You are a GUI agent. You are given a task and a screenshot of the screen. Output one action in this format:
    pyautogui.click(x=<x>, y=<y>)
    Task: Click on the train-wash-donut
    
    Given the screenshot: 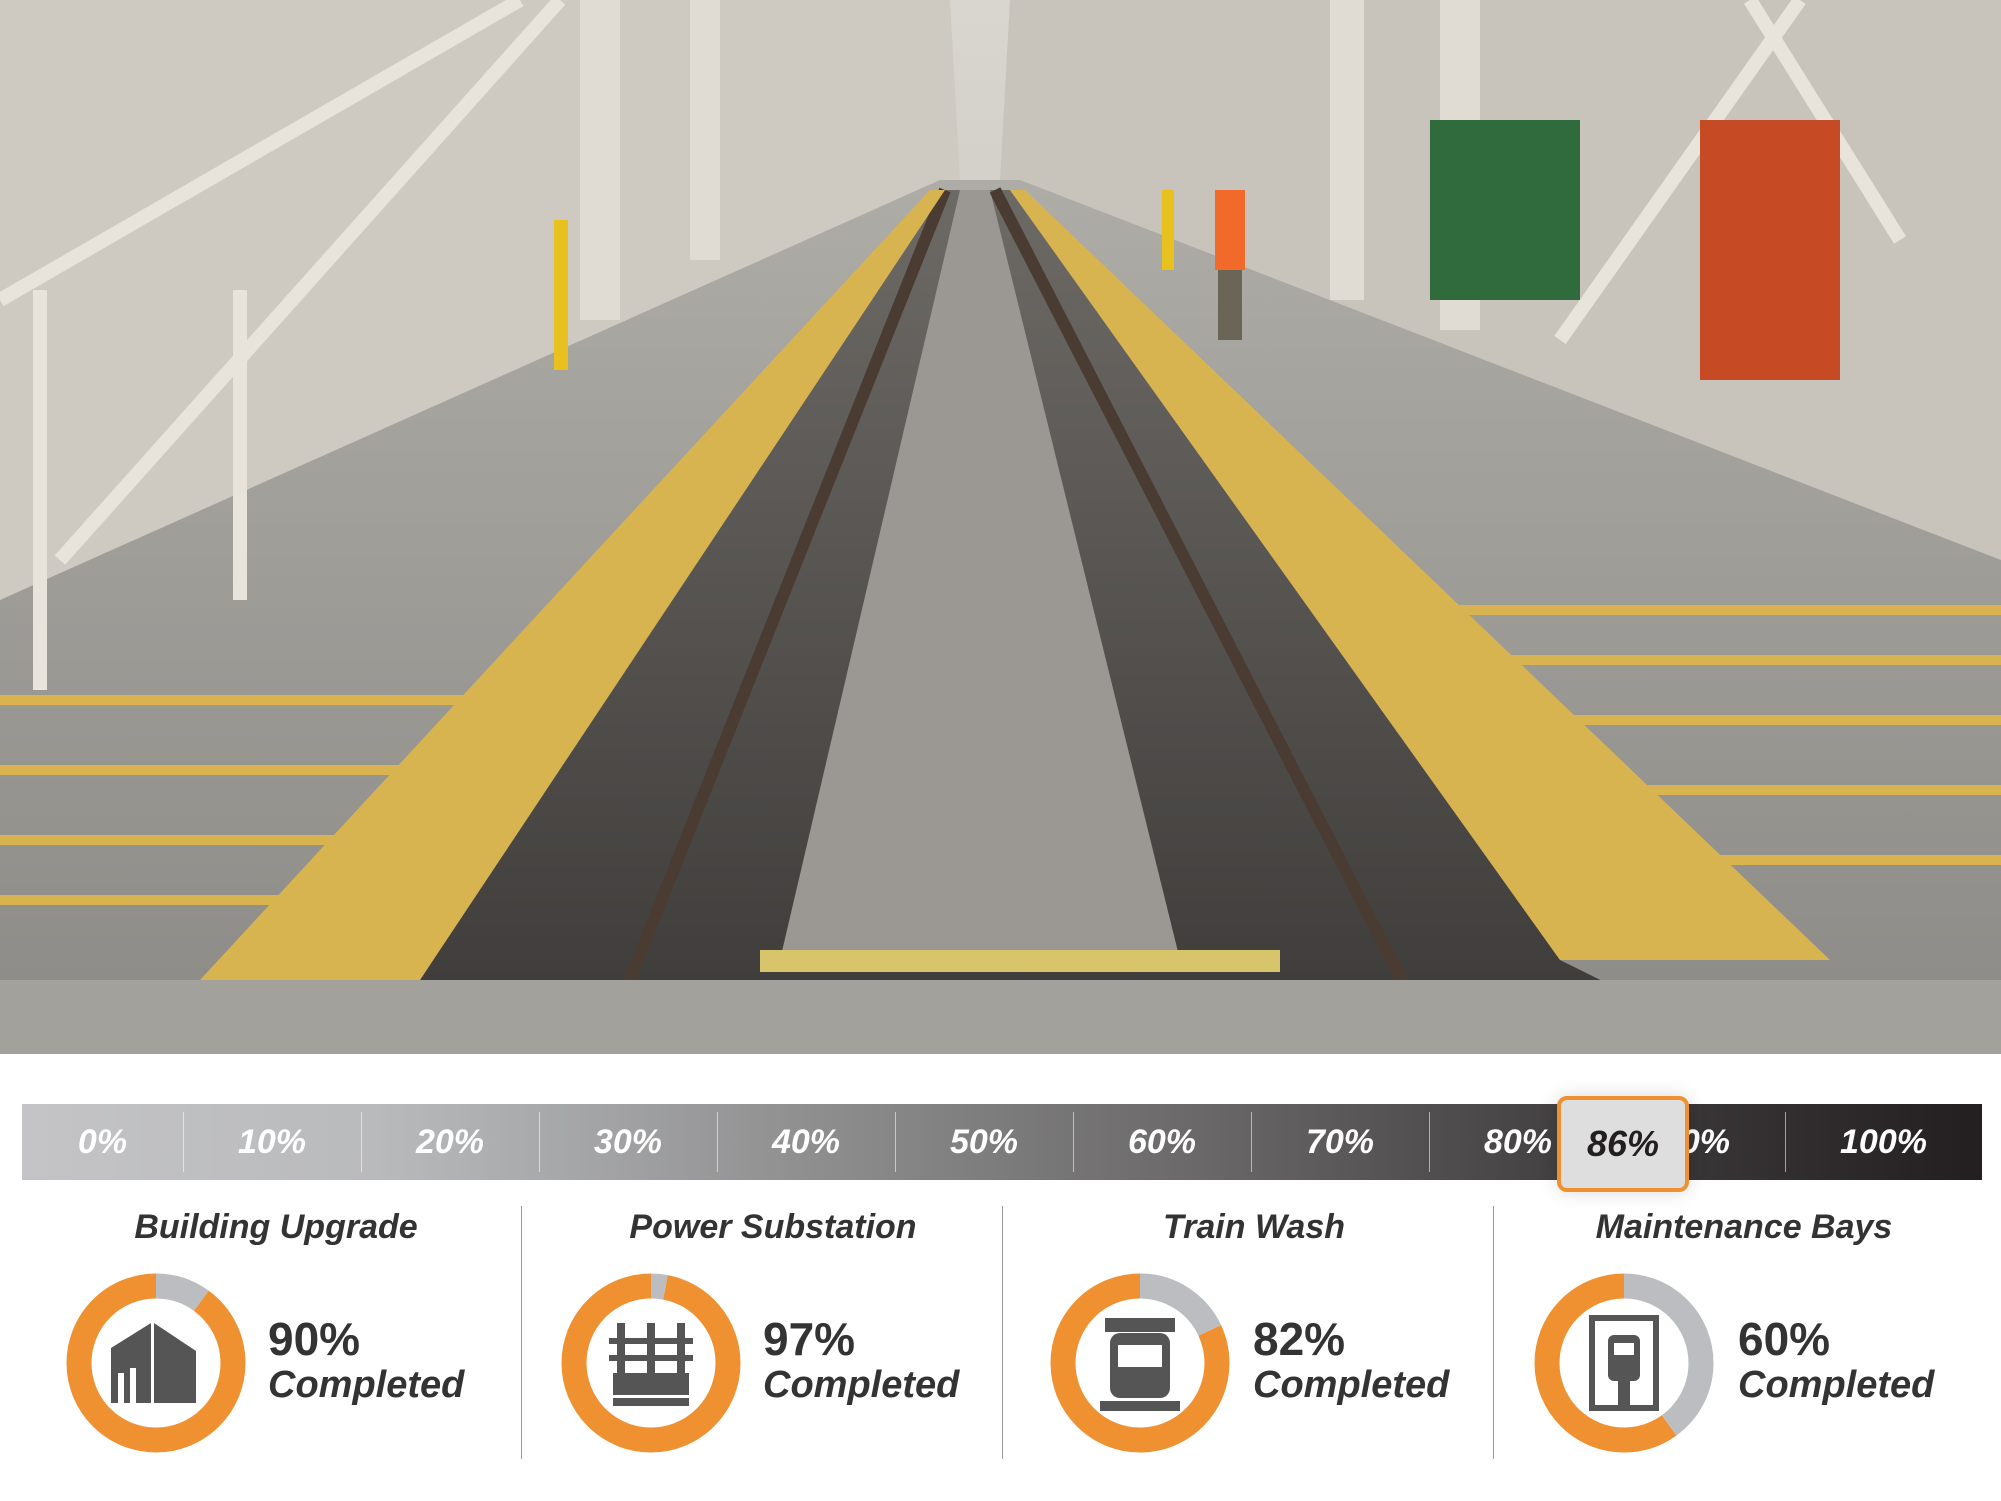 What is the action you would take?
    pyautogui.click(x=1140, y=1363)
    